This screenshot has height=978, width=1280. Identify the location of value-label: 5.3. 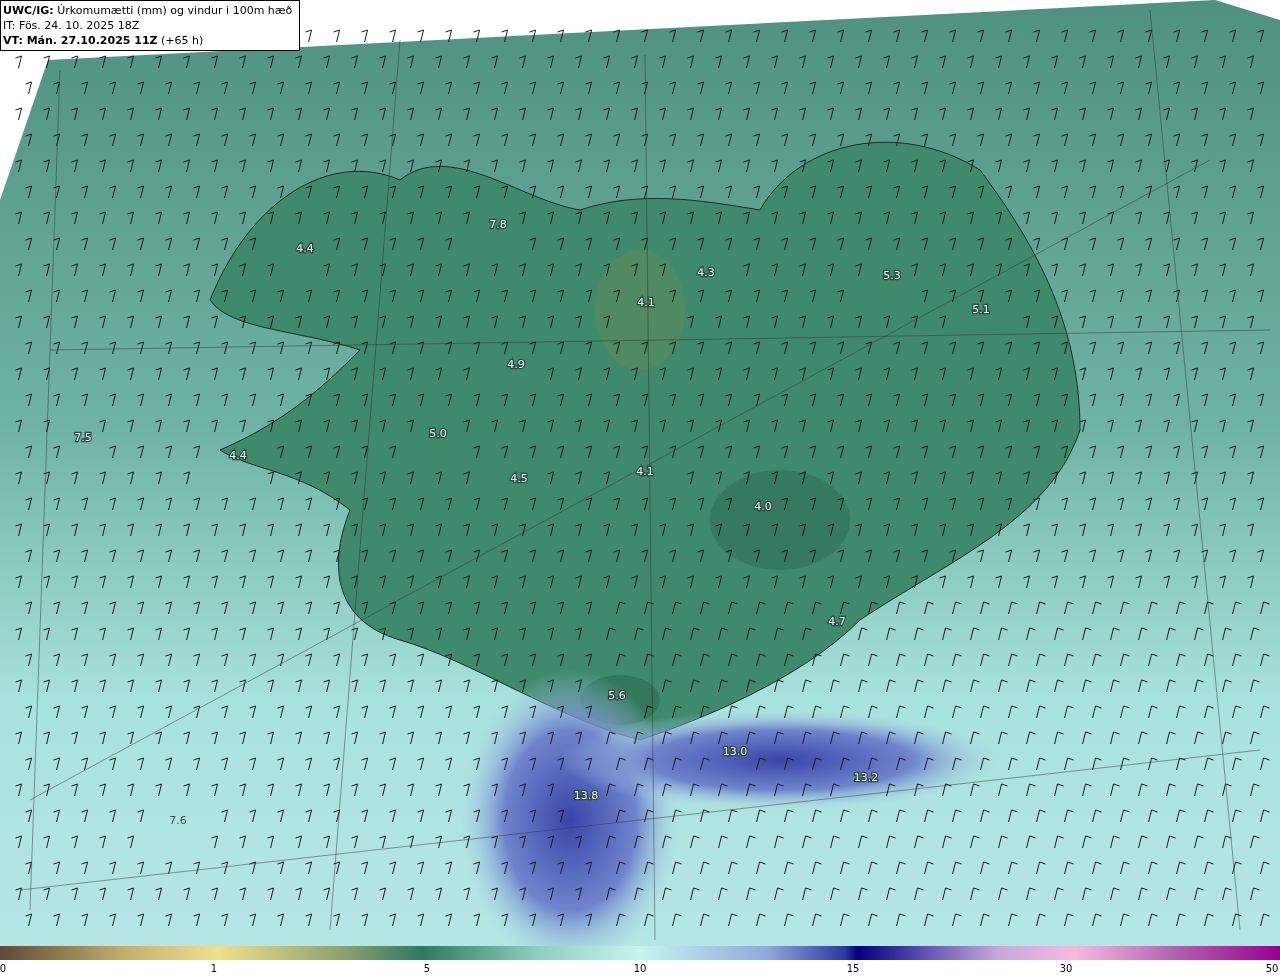
(892, 275).